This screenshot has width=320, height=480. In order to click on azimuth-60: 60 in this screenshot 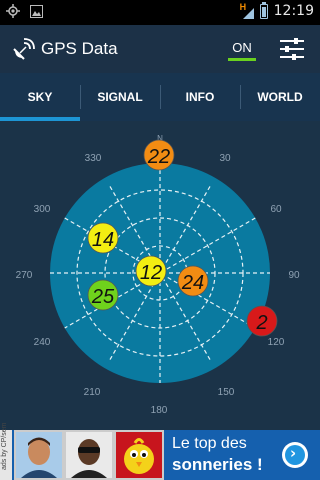, I will do `click(276, 209)`.